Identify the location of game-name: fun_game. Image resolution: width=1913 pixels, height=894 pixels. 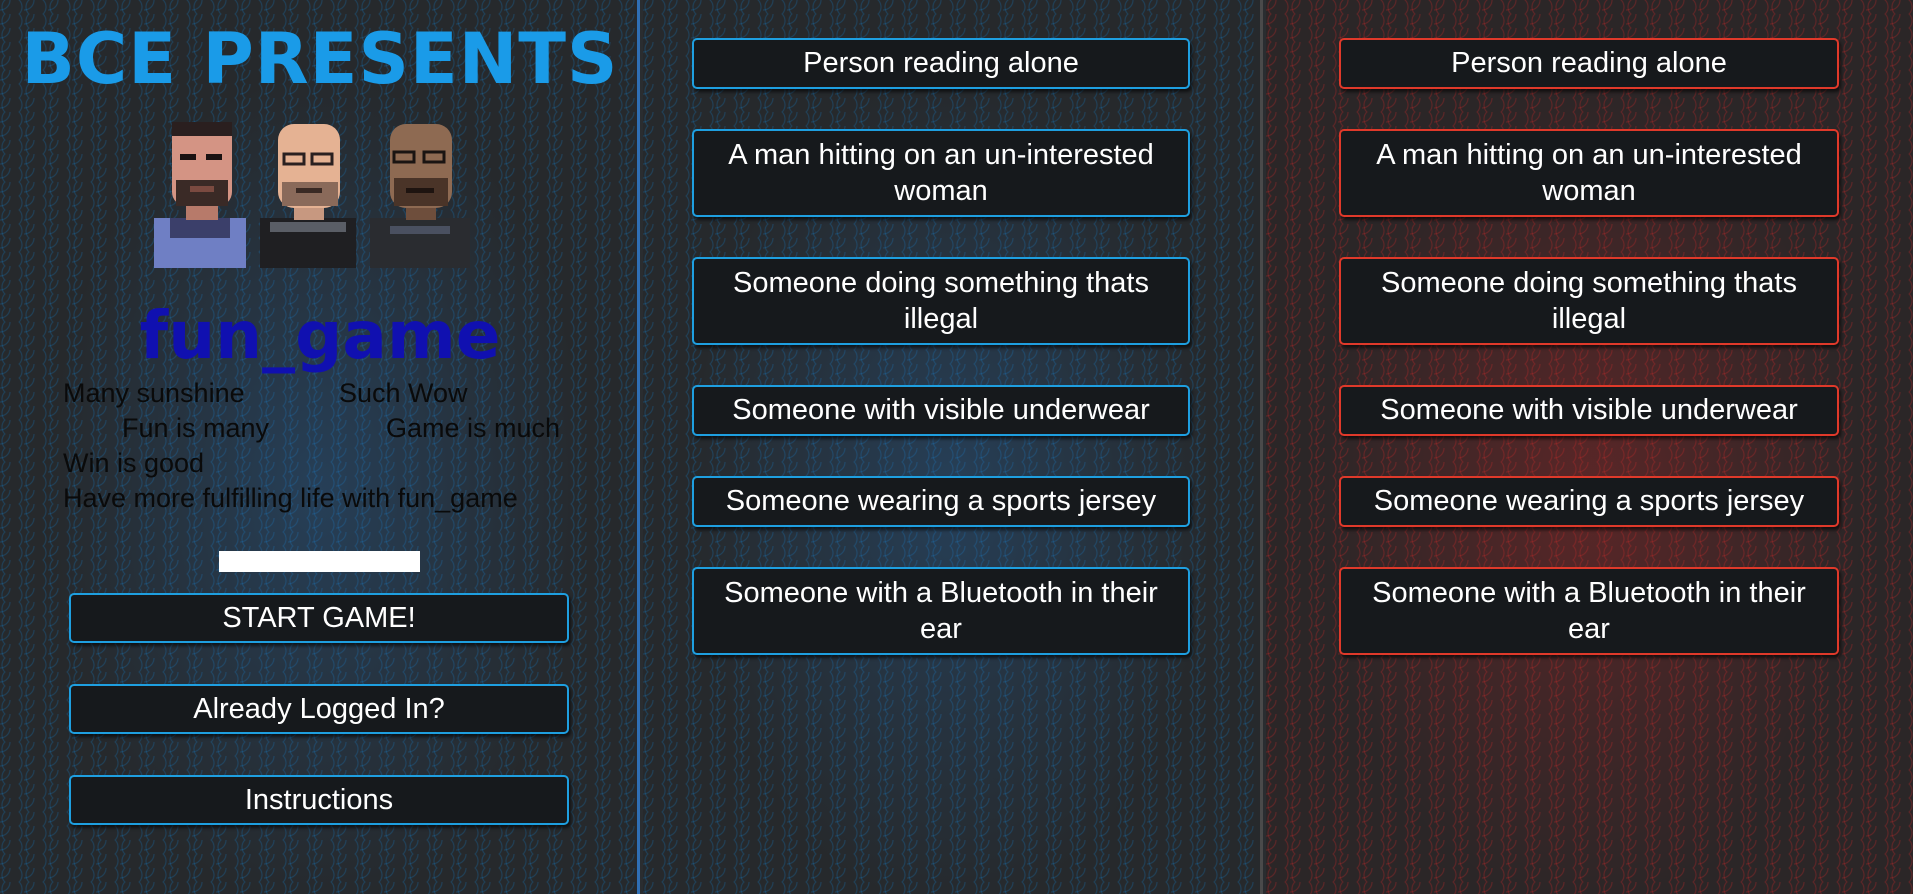
(320, 335).